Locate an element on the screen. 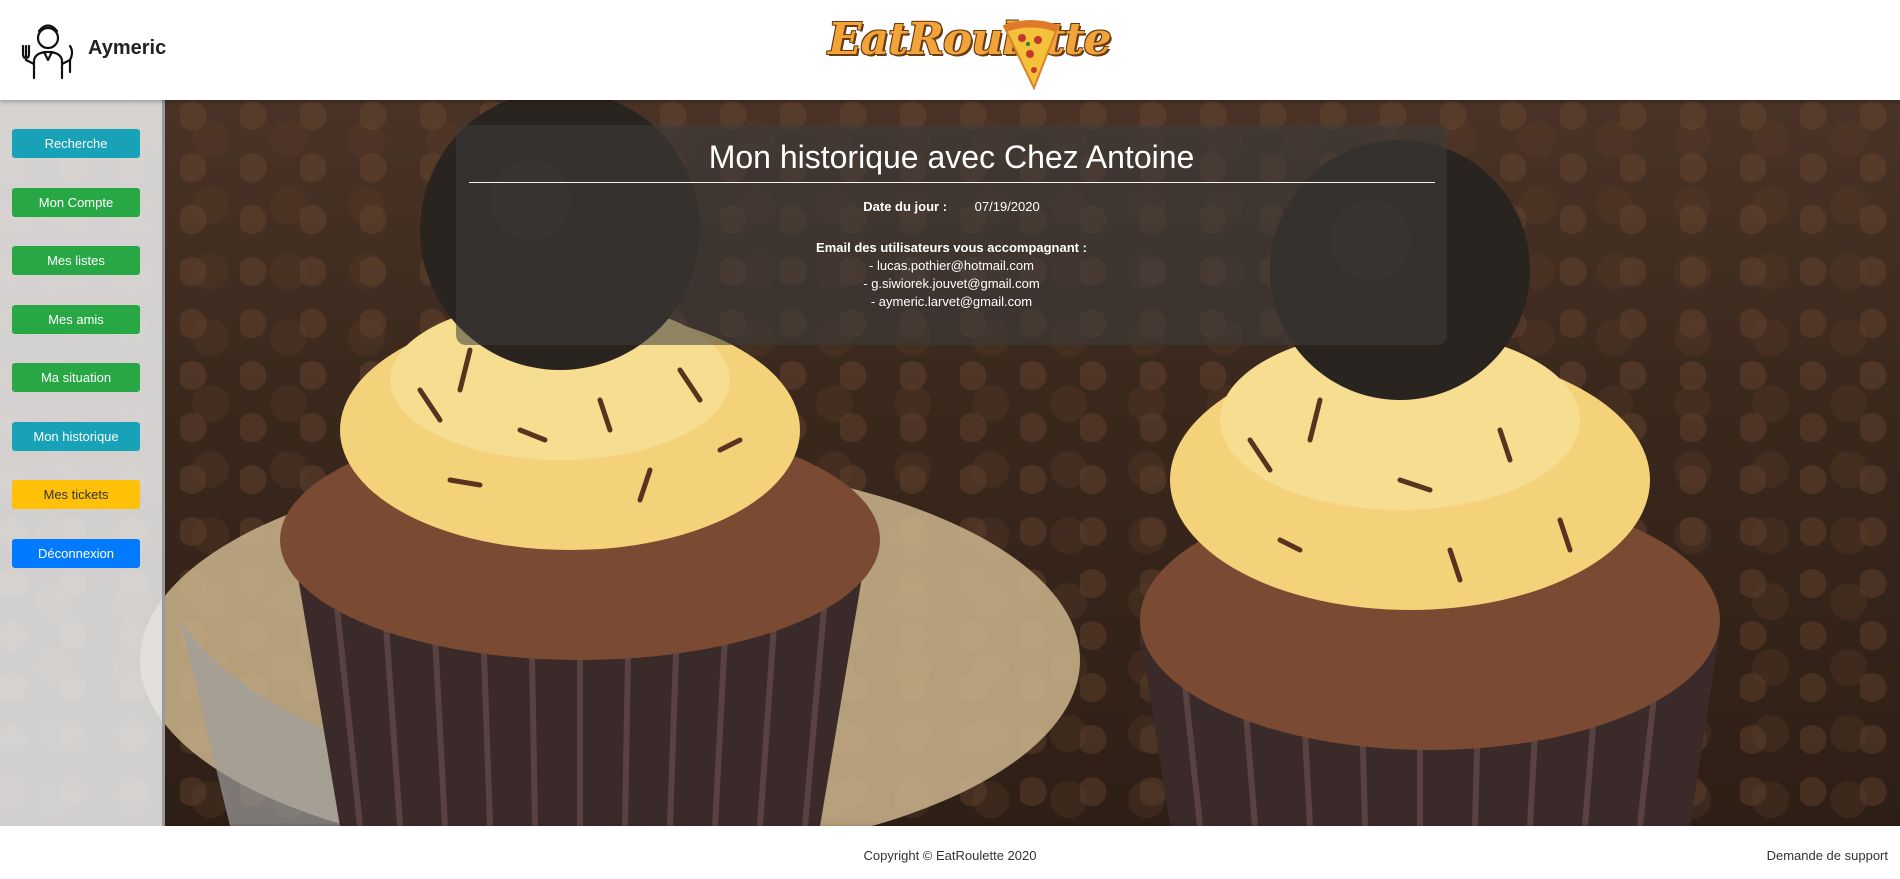 This screenshot has width=1900, height=879. date-value: 07/19/2020 is located at coordinates (1007, 206).